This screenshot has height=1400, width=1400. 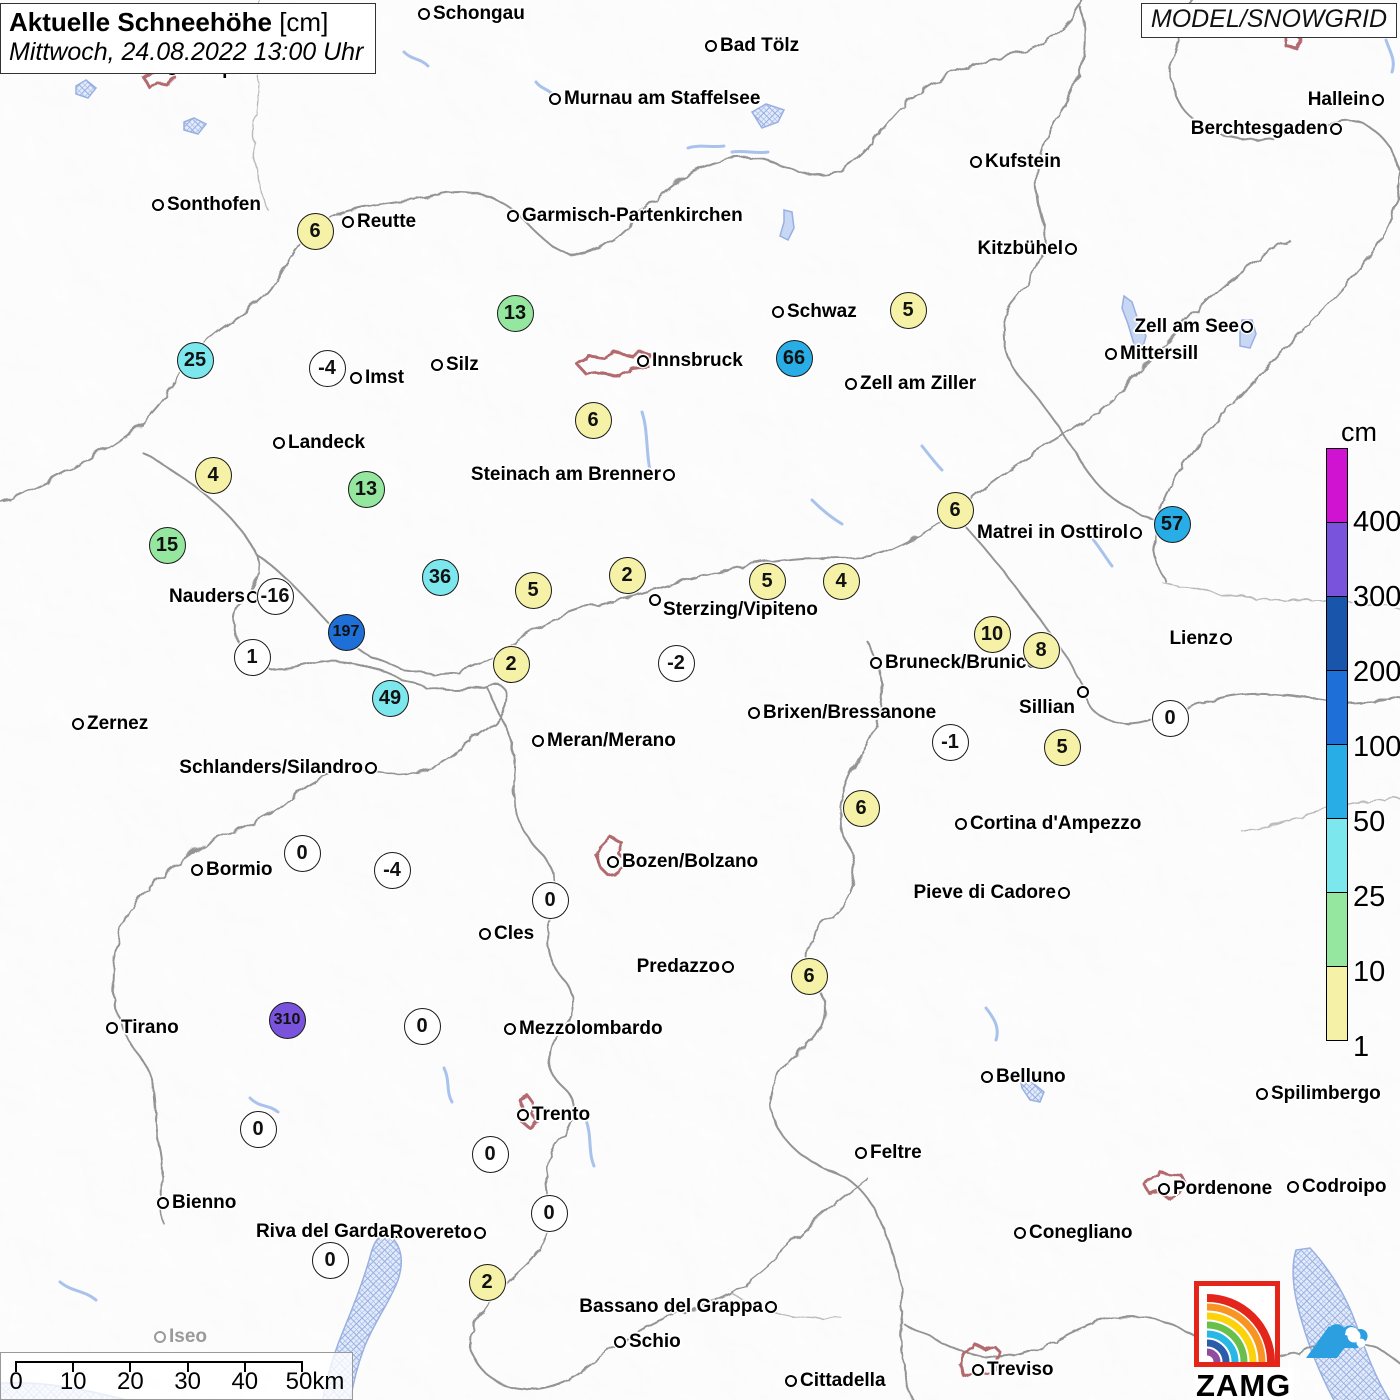 I want to click on station-value-badge: -4, so click(x=392, y=870).